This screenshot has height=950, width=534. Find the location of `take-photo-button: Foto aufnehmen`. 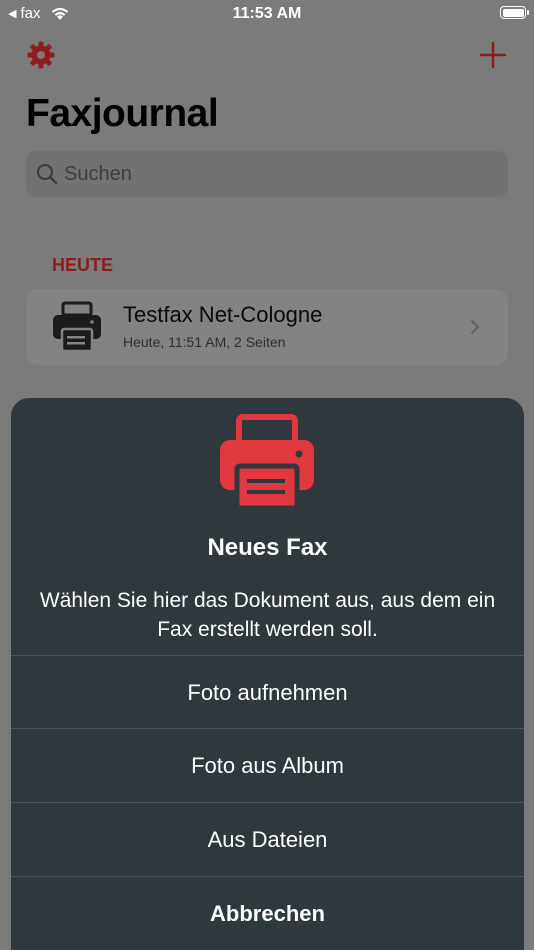

take-photo-button: Foto aufnehmen is located at coordinates (267, 692).